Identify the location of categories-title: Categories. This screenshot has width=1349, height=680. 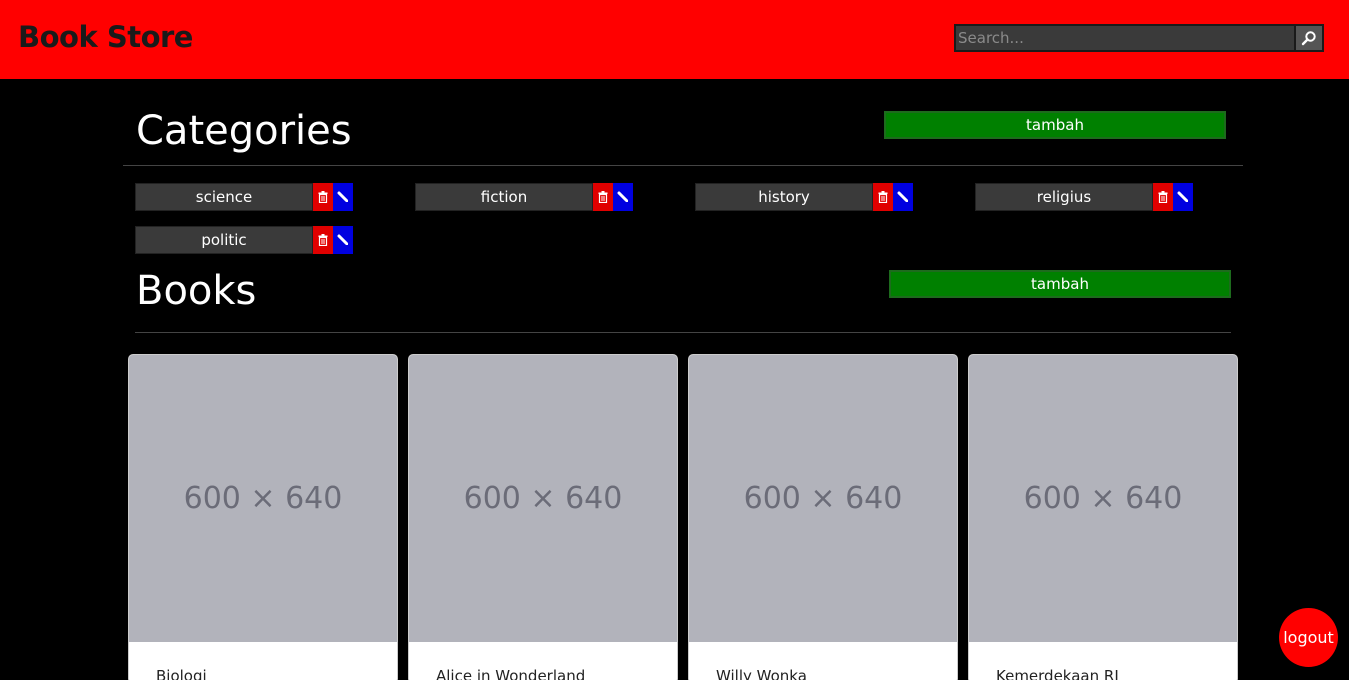
(244, 131).